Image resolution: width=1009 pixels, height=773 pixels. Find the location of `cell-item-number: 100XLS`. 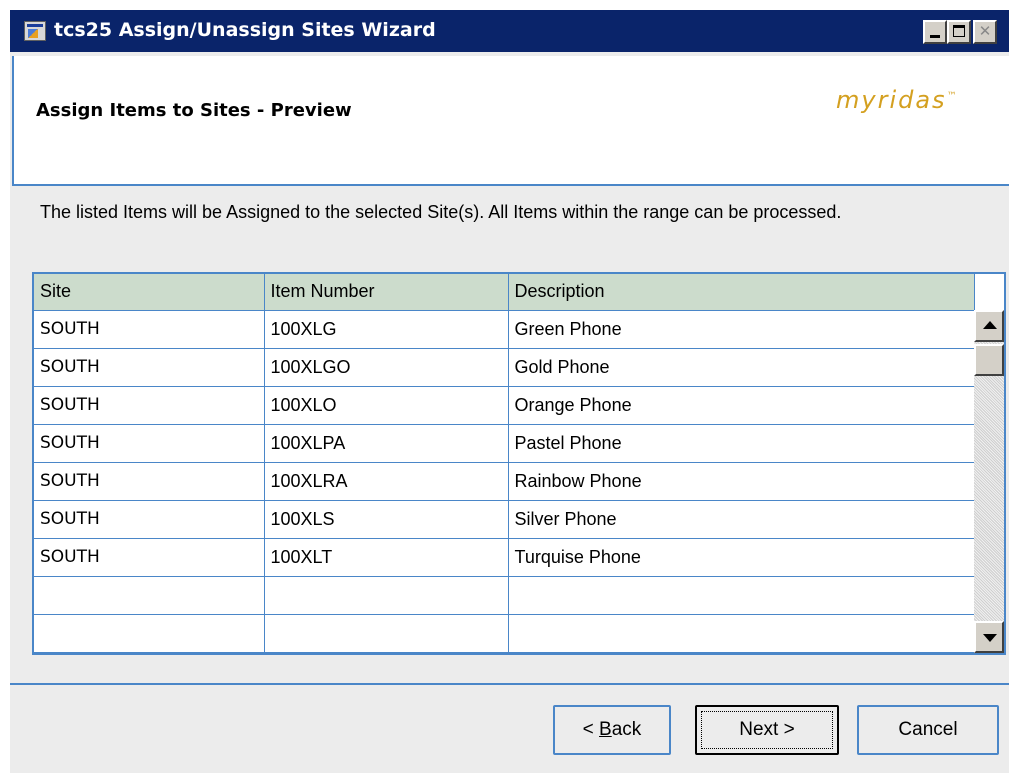

cell-item-number: 100XLS is located at coordinates (386, 519).